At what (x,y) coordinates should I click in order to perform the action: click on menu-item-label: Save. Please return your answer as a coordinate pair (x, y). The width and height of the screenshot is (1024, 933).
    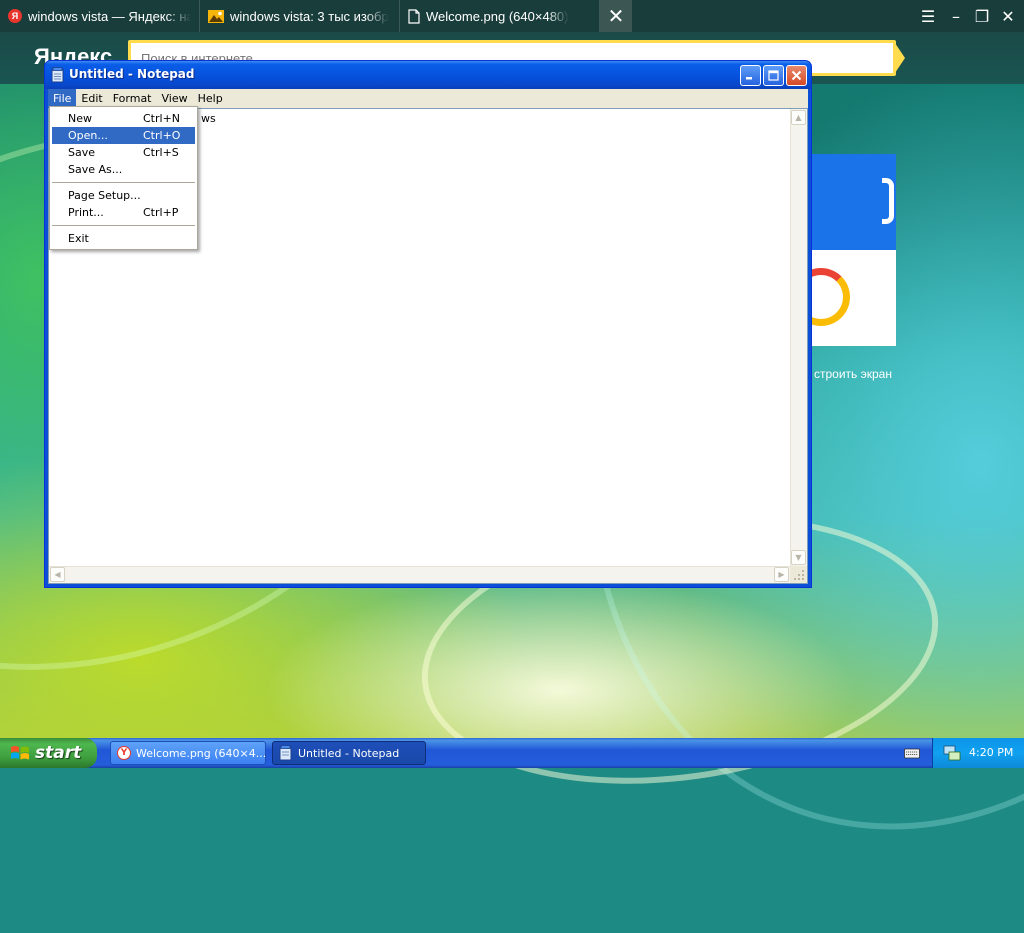
    Looking at the image, I should click on (82, 152).